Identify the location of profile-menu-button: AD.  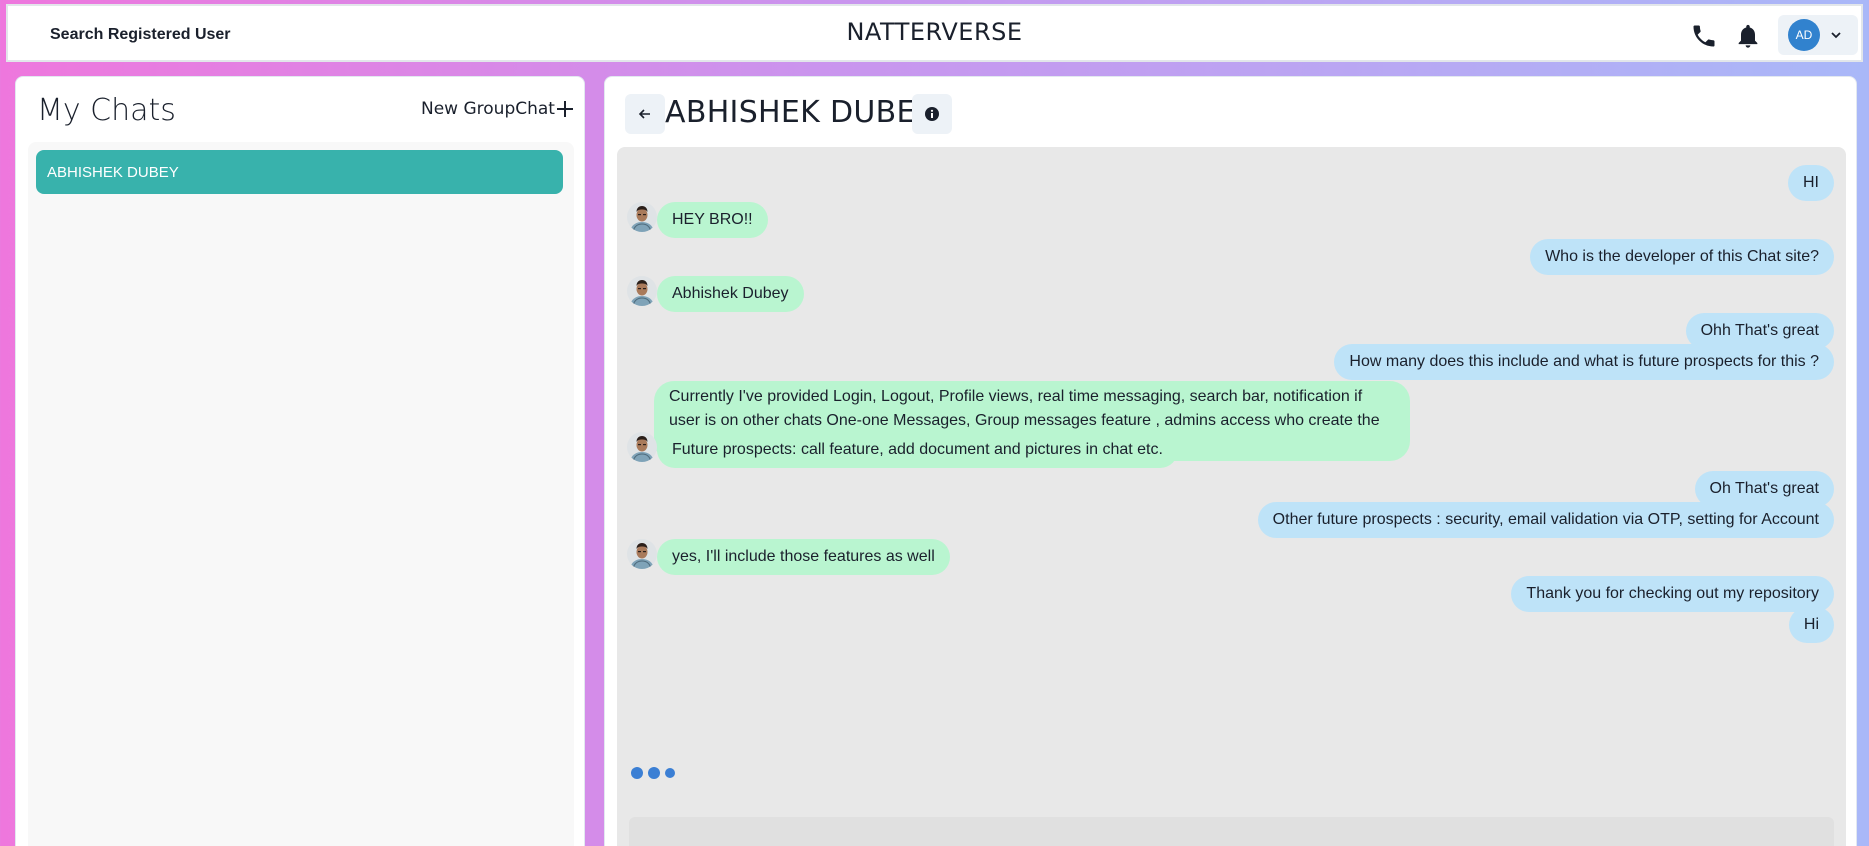
(1818, 35).